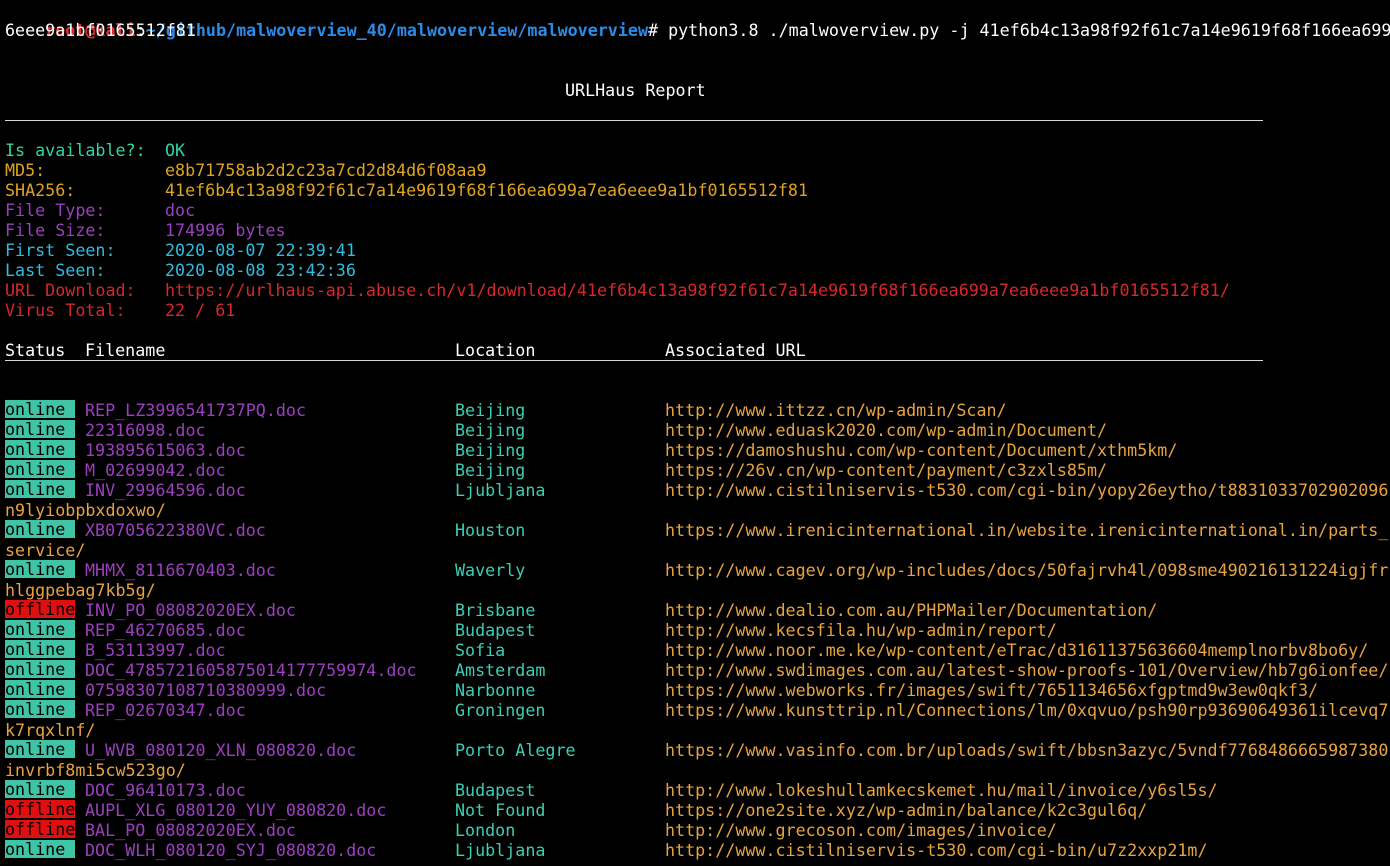 This screenshot has width=1390, height=866. What do you see at coordinates (861, 630) in the screenshot?
I see `associated-url-cell: http://www.kecsfila.hu/wp-admin/report/` at bounding box center [861, 630].